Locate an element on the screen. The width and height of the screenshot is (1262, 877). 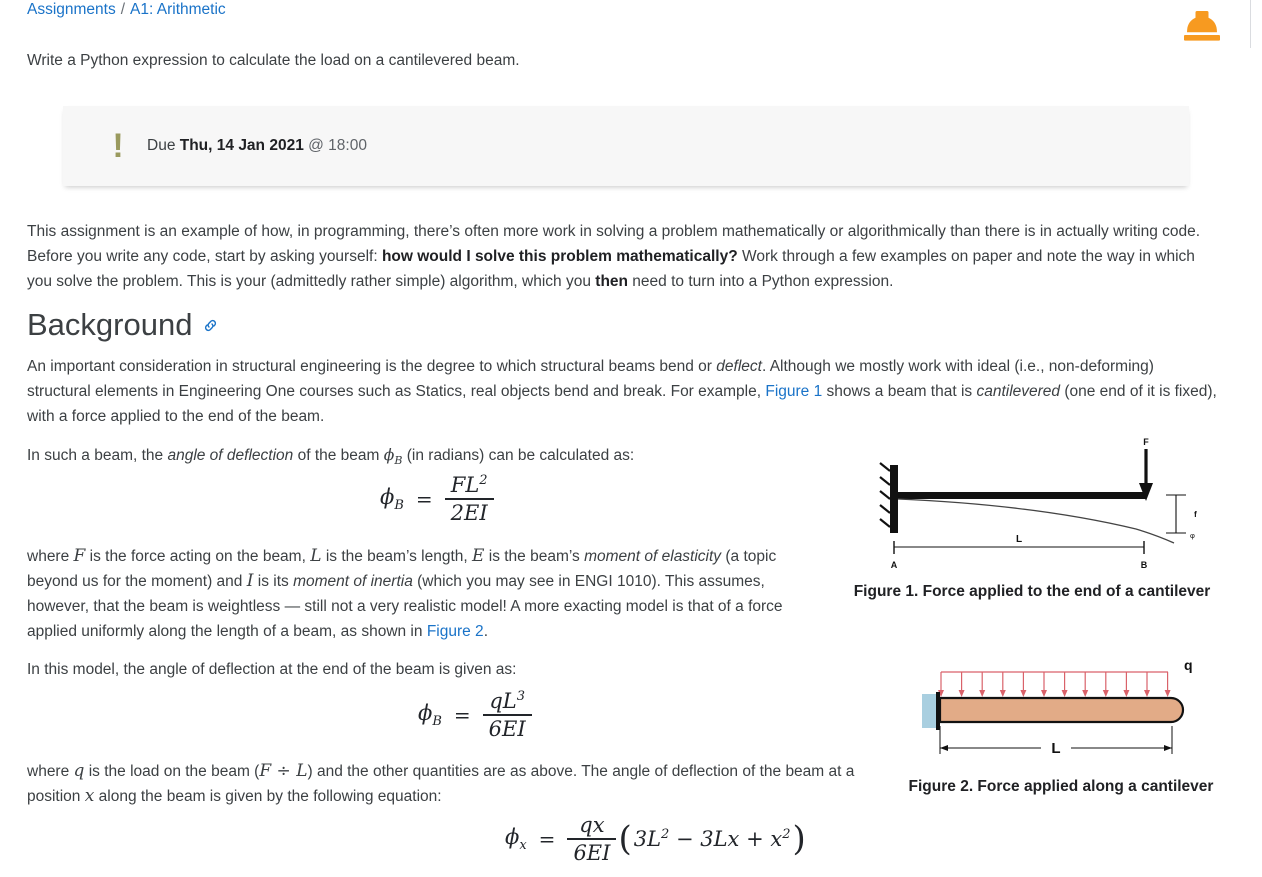
open-paren: ( is located at coordinates (625, 838).